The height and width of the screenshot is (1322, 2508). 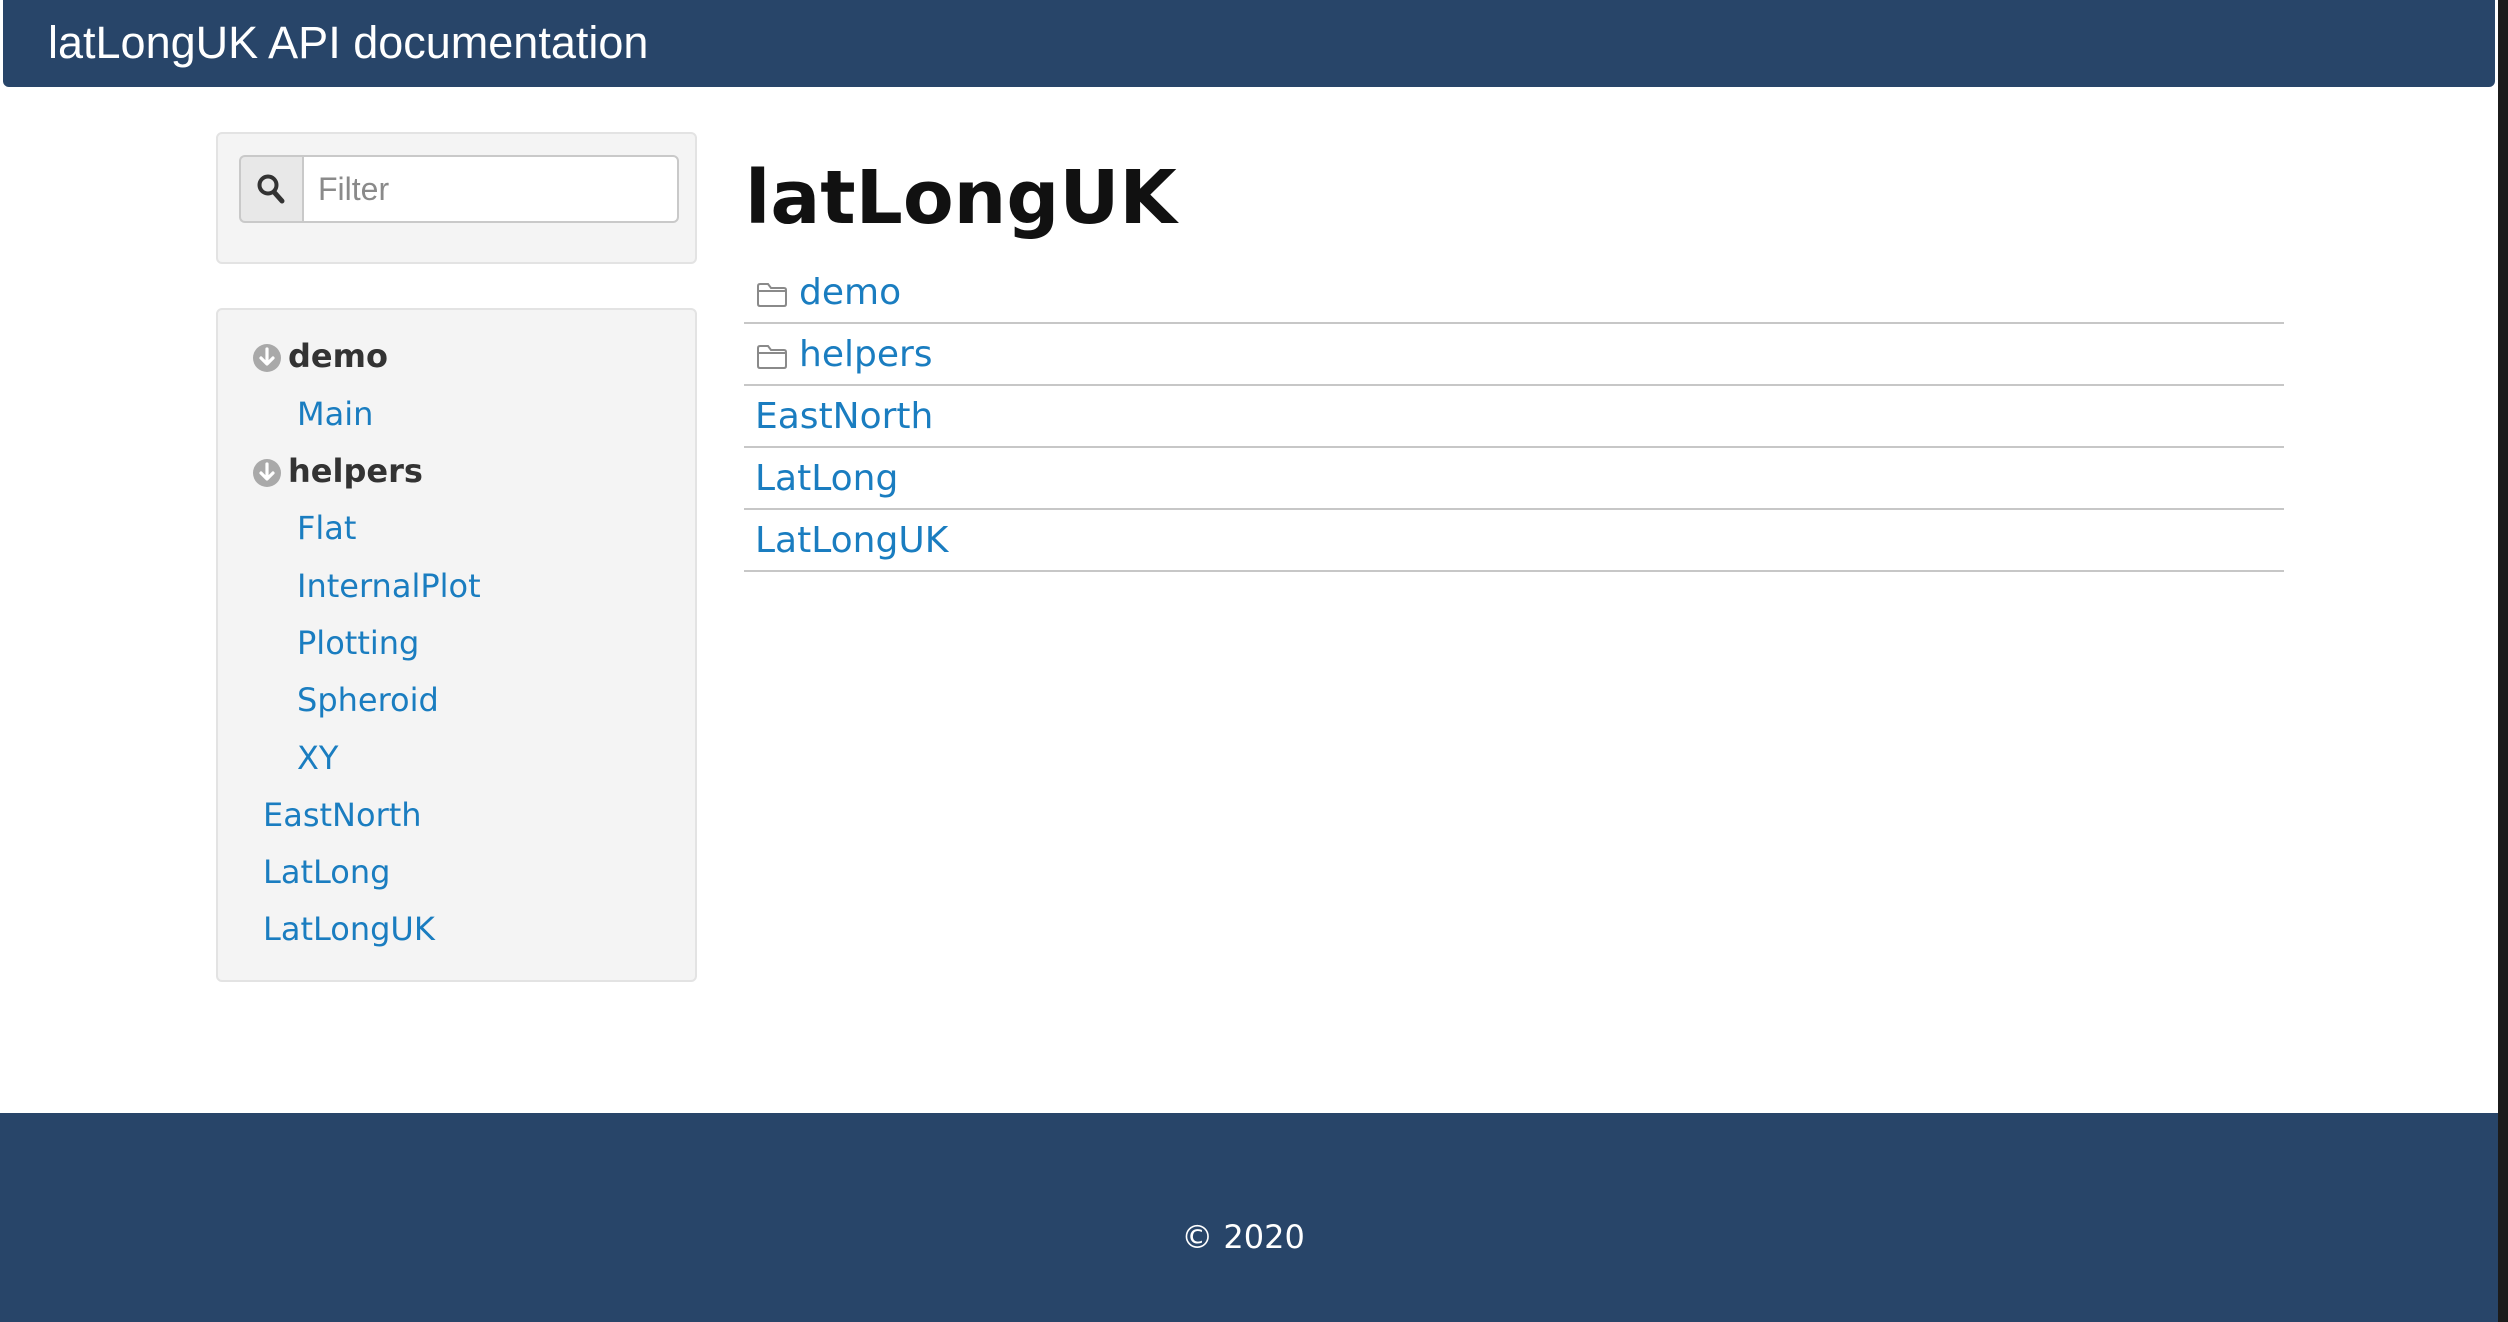 I want to click on sidebar-item-eastnorth: EastNorth, so click(x=342, y=815).